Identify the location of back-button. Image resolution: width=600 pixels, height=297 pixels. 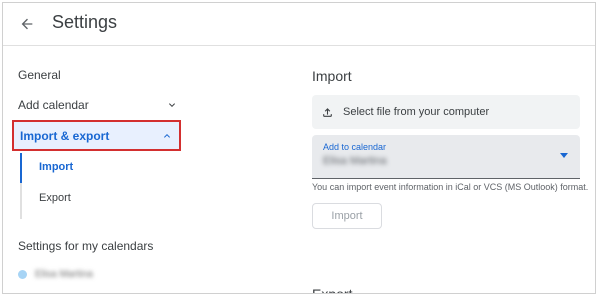
(27, 24).